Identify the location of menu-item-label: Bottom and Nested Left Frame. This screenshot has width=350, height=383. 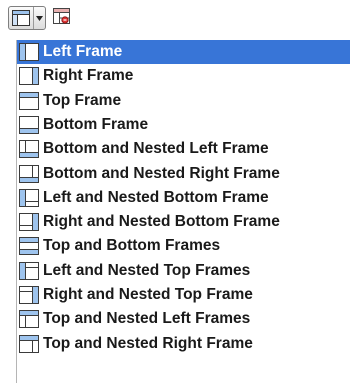
(156, 148).